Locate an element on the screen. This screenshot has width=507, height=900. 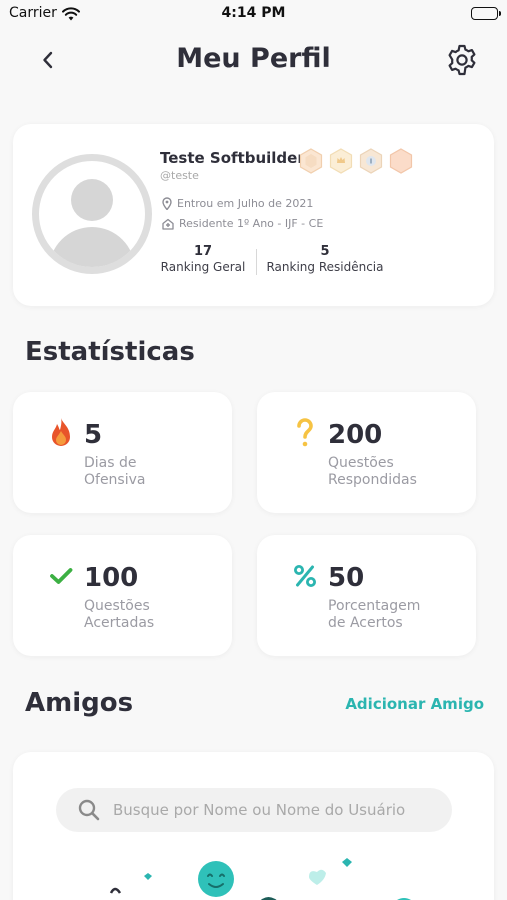
percent-icon is located at coordinates (305, 576).